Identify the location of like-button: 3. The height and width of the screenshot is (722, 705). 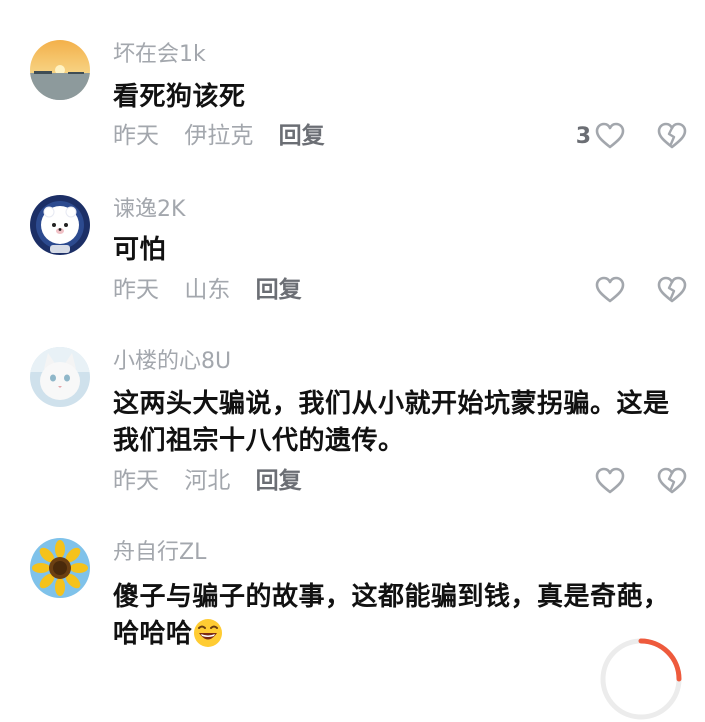
(600, 136).